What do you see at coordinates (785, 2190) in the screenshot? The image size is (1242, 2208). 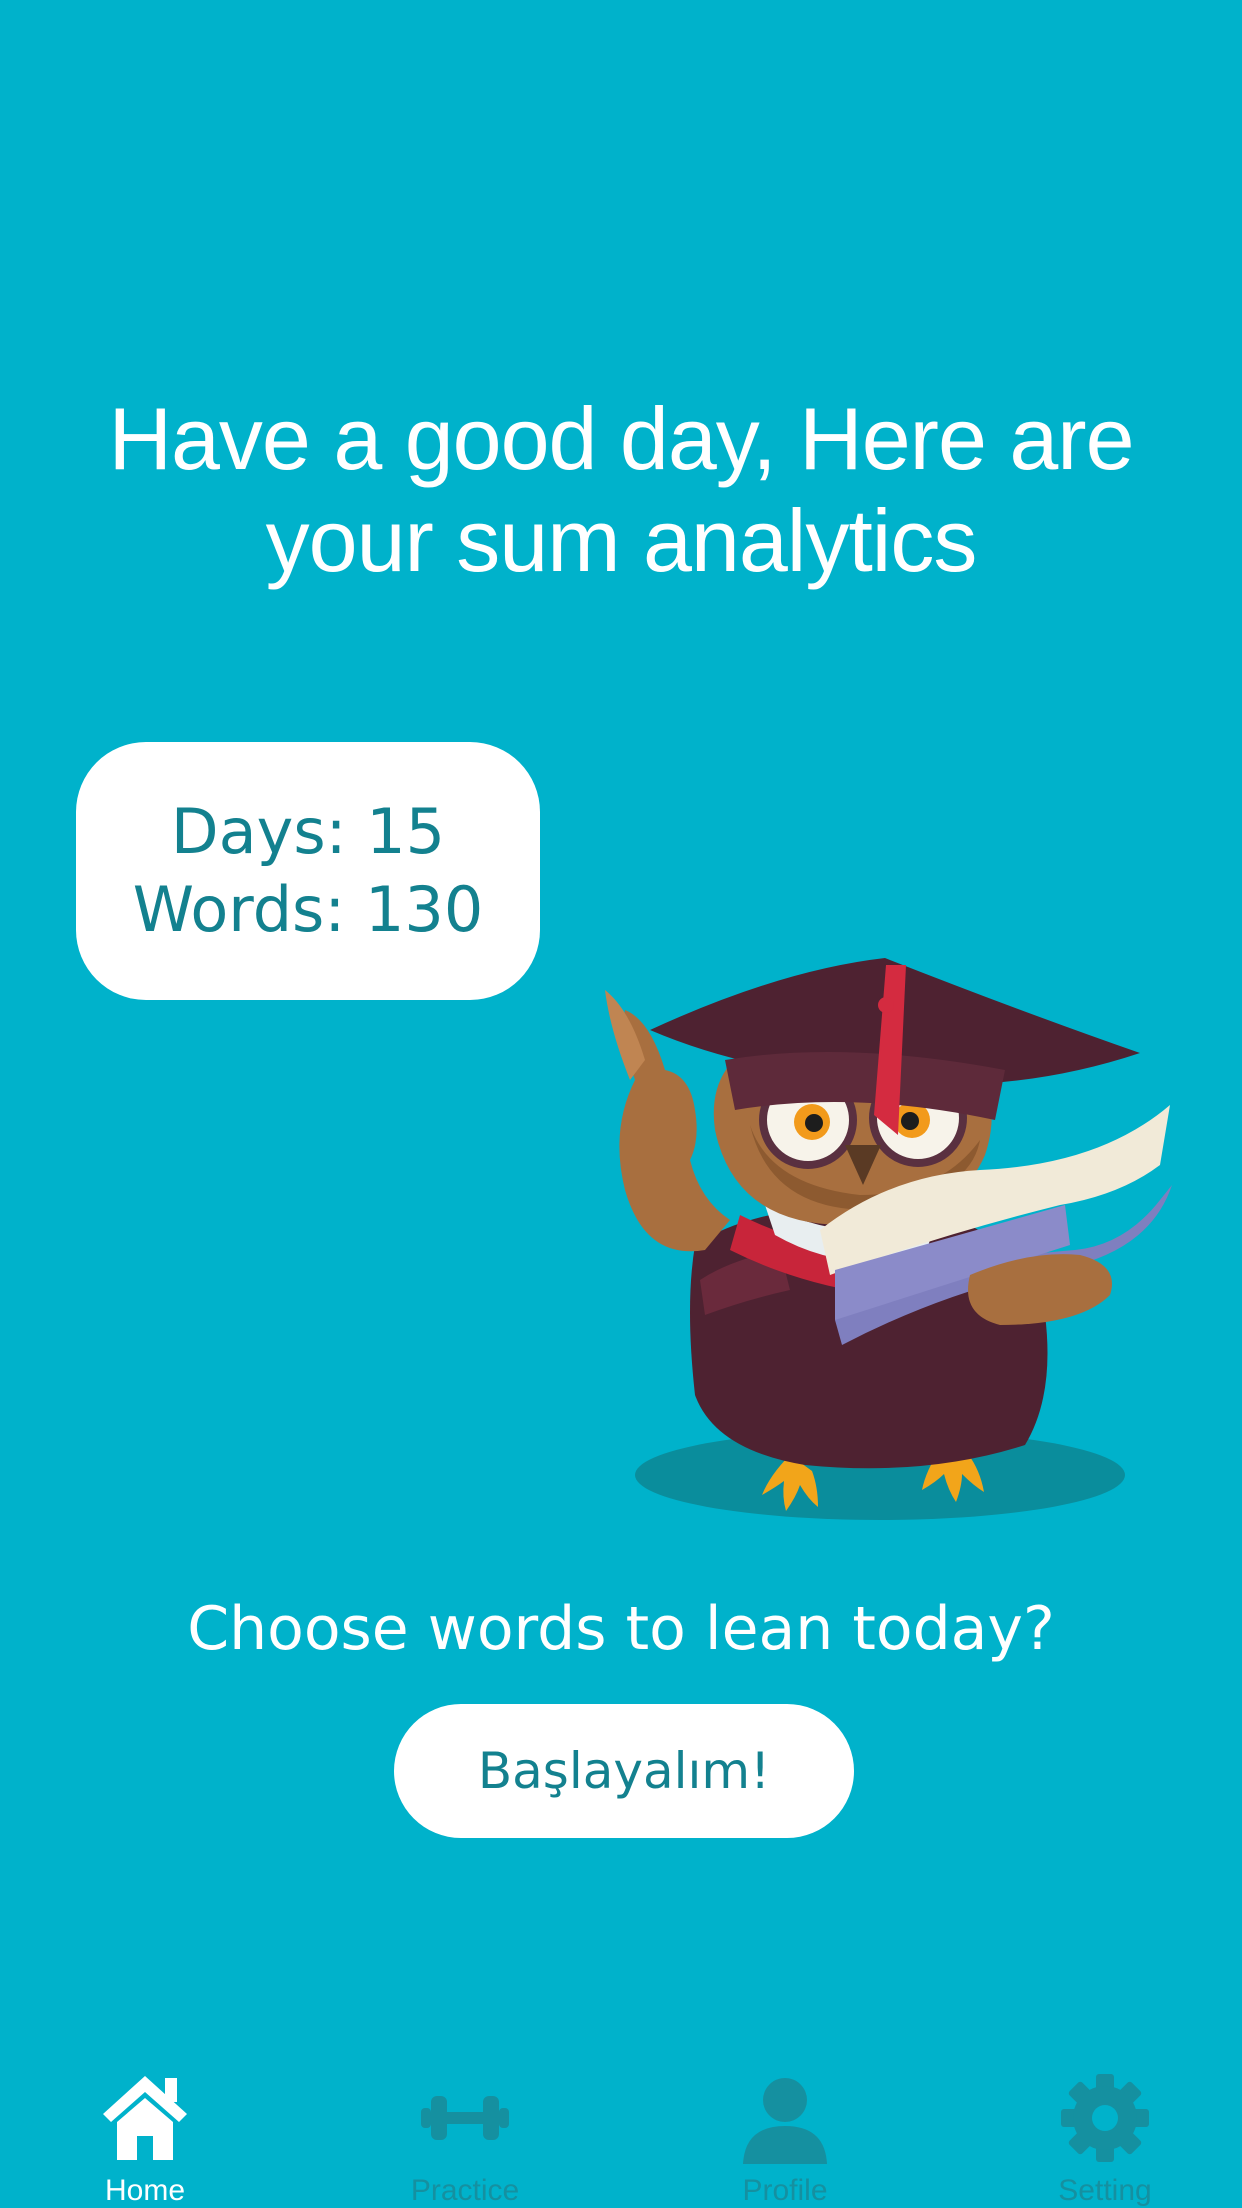 I see `tab-profile-label: Profile` at bounding box center [785, 2190].